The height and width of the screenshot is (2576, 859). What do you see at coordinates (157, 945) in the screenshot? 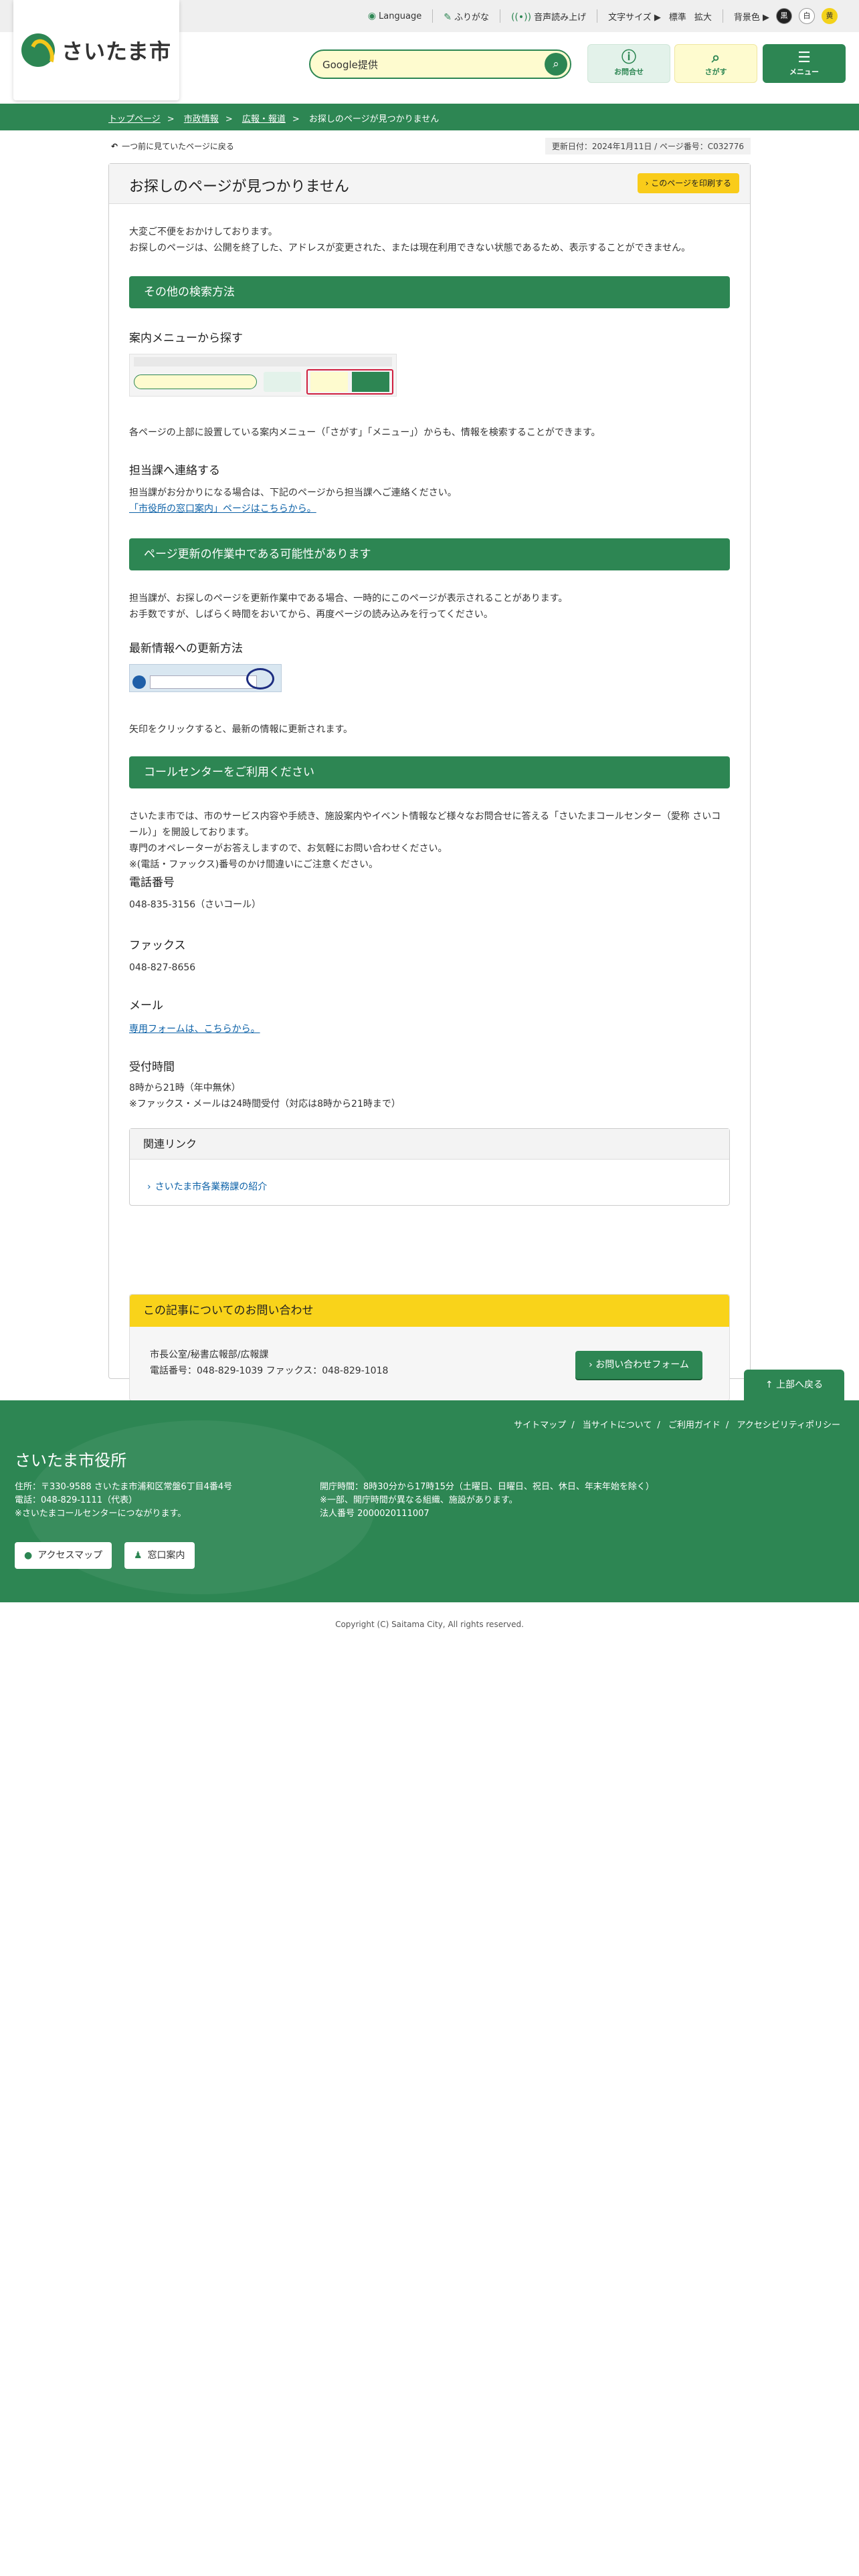
I see `fax-heading: ファックス` at bounding box center [157, 945].